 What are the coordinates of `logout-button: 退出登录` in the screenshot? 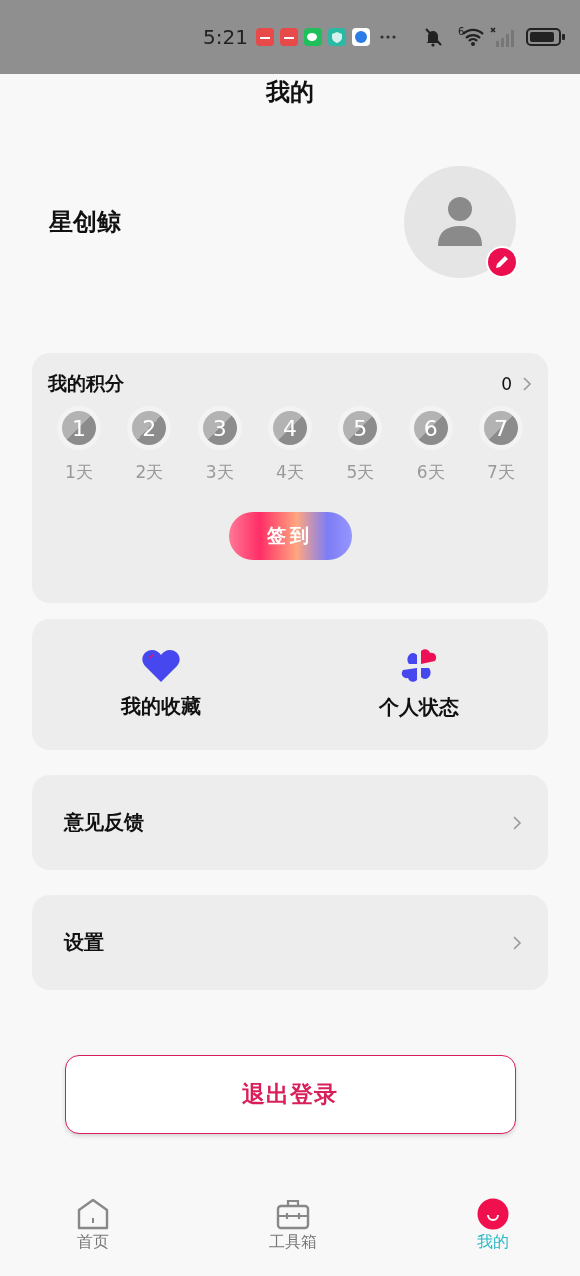 It's located at (290, 1094).